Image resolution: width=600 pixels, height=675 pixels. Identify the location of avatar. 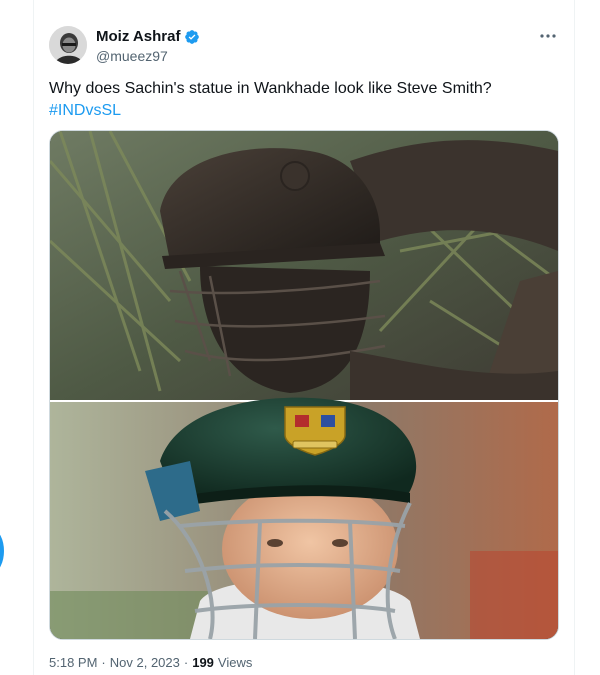
(68, 45).